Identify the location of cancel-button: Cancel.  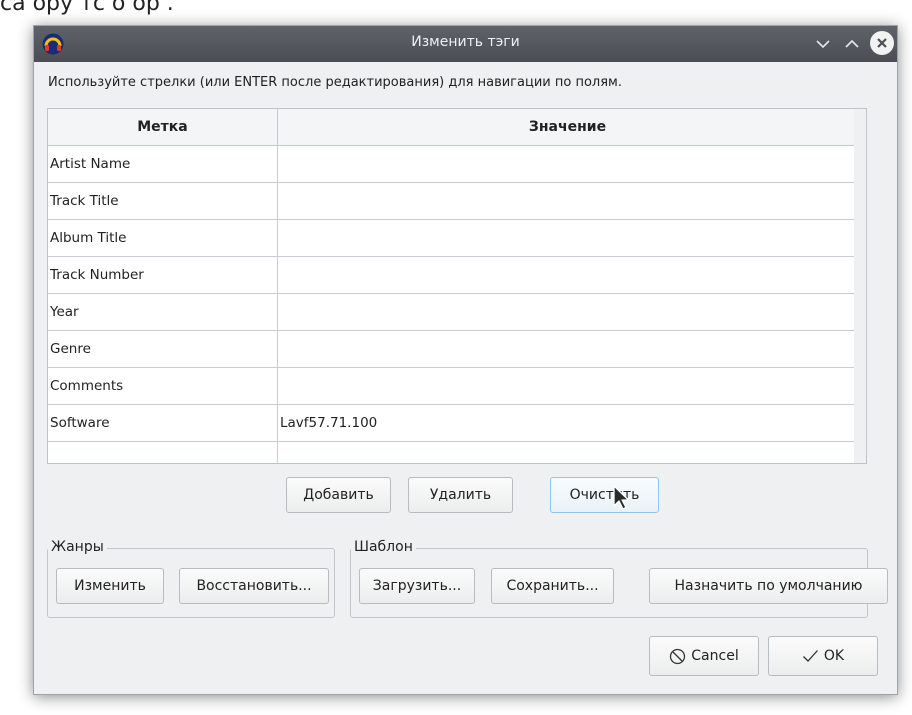
(704, 656).